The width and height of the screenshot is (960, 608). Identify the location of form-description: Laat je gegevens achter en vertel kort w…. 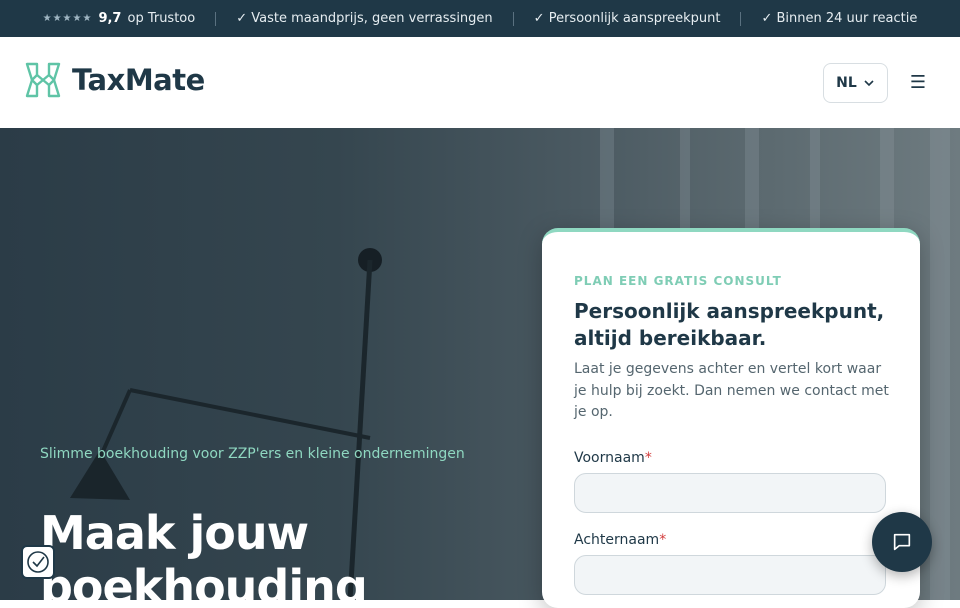
(731, 390).